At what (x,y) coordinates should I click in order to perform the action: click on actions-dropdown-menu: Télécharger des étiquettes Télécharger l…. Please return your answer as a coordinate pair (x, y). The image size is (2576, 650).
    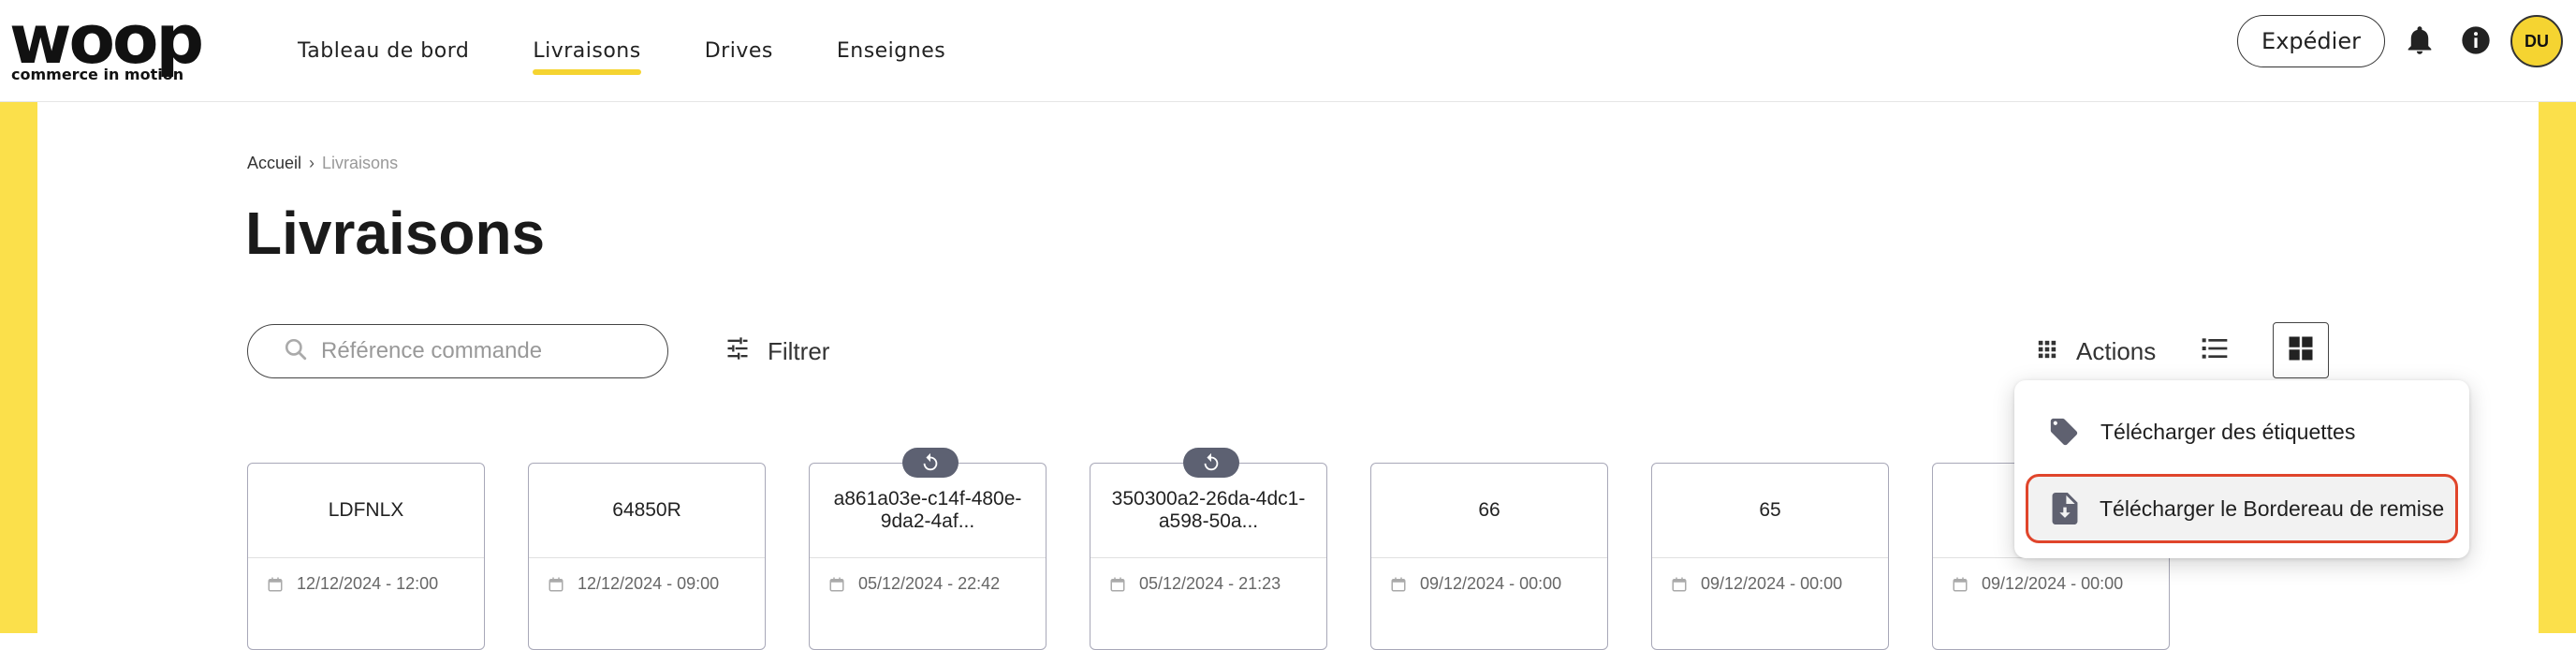
    Looking at the image, I should click on (2241, 469).